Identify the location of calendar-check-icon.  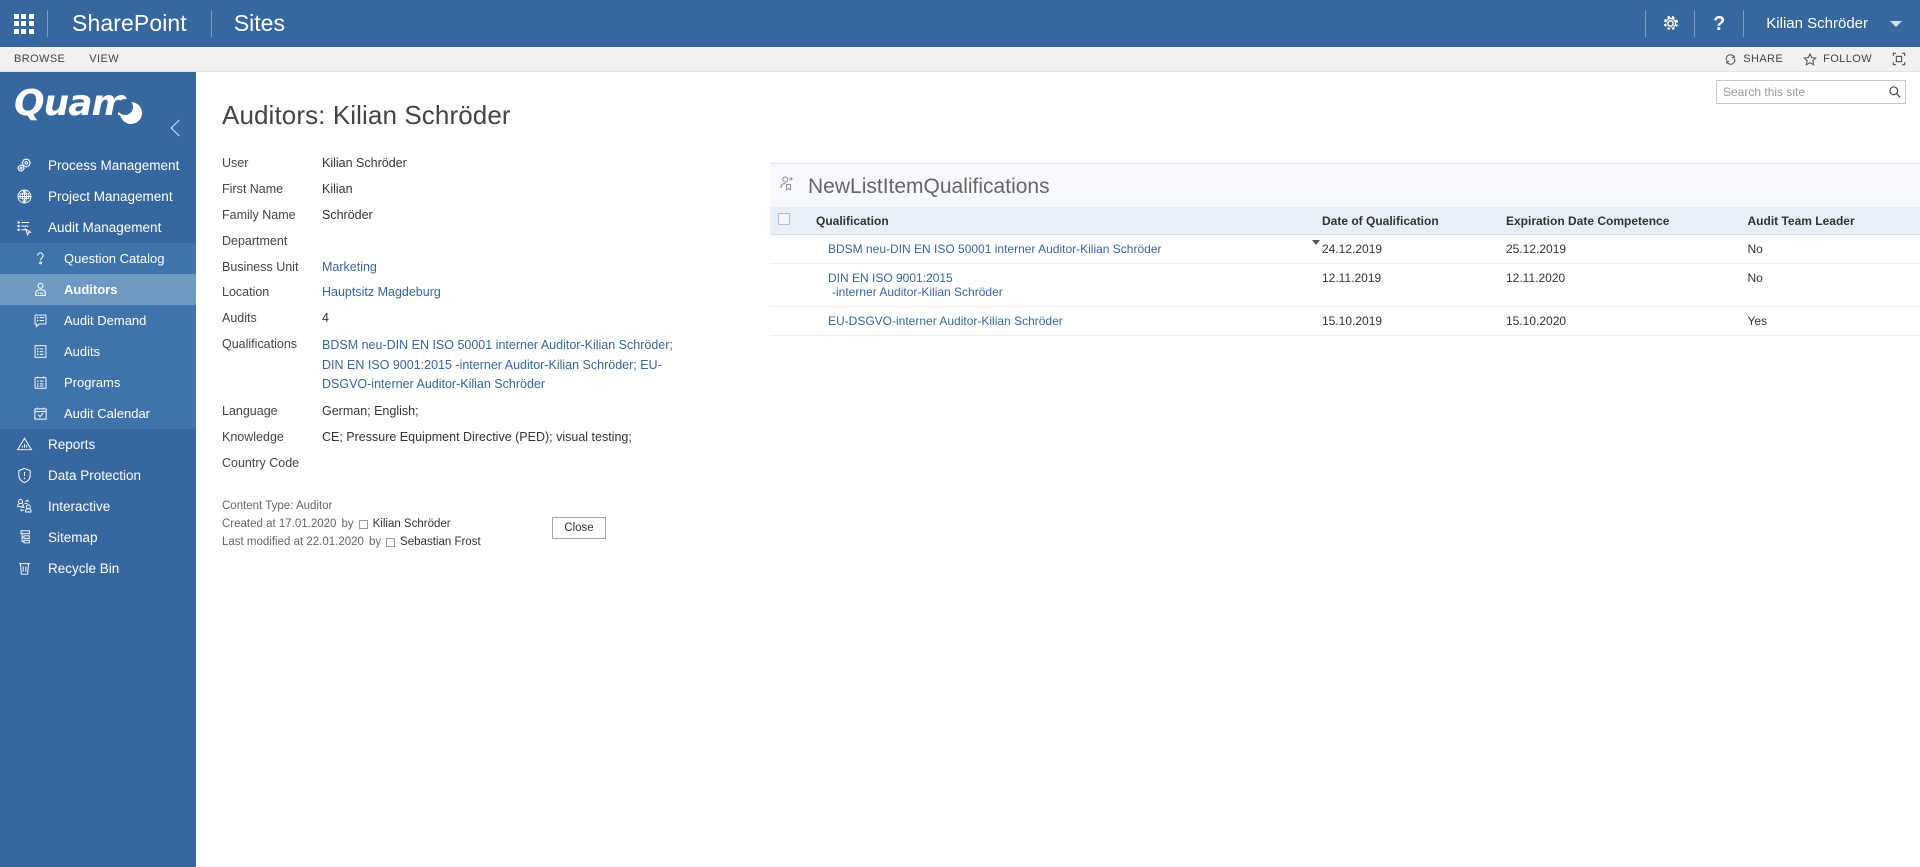
(40, 414).